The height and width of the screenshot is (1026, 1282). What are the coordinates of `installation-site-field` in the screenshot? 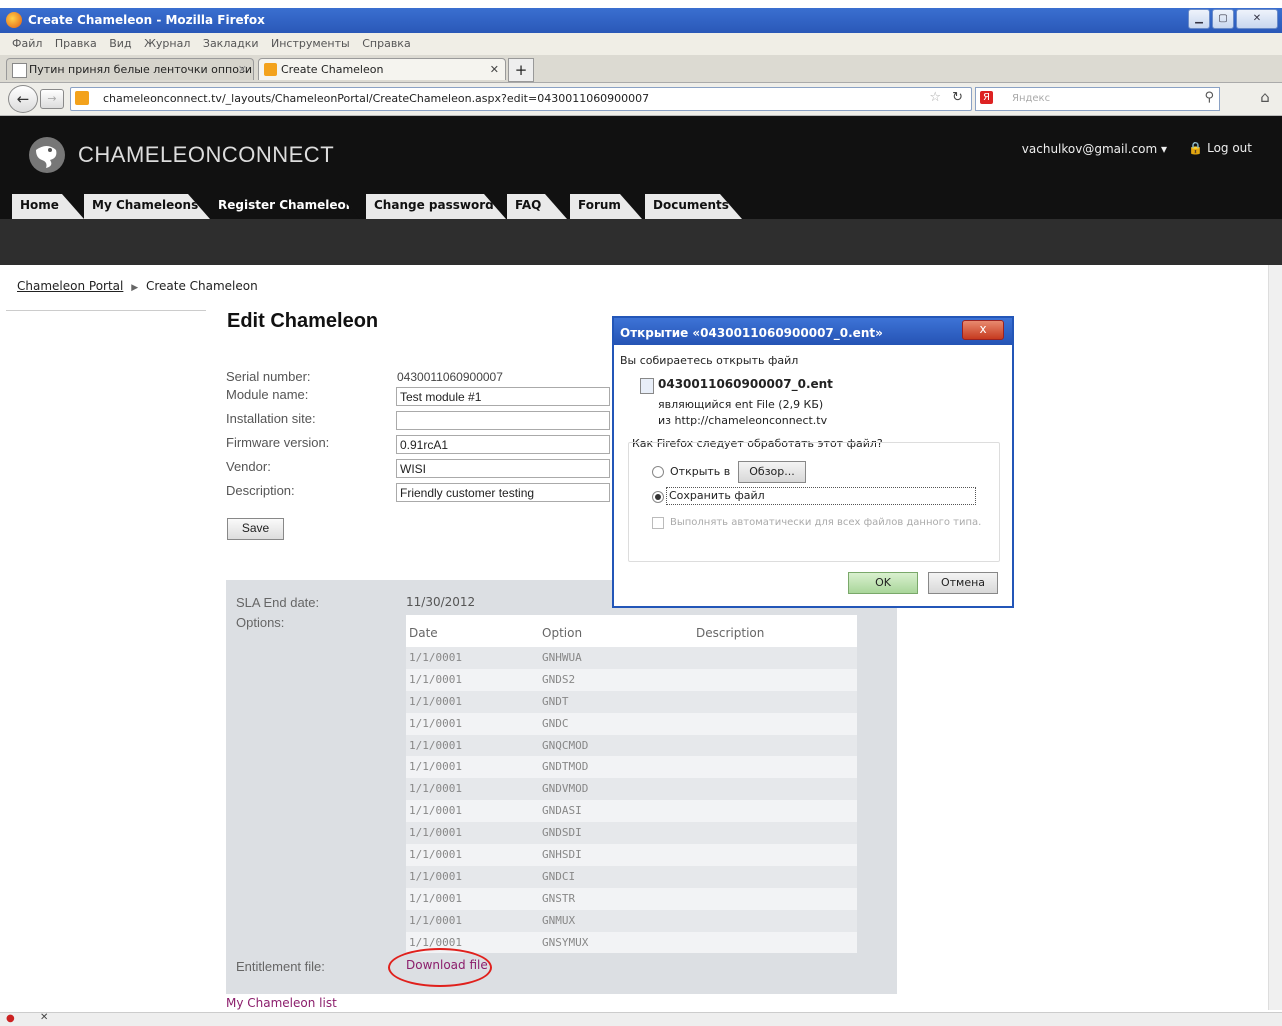 It's located at (503, 420).